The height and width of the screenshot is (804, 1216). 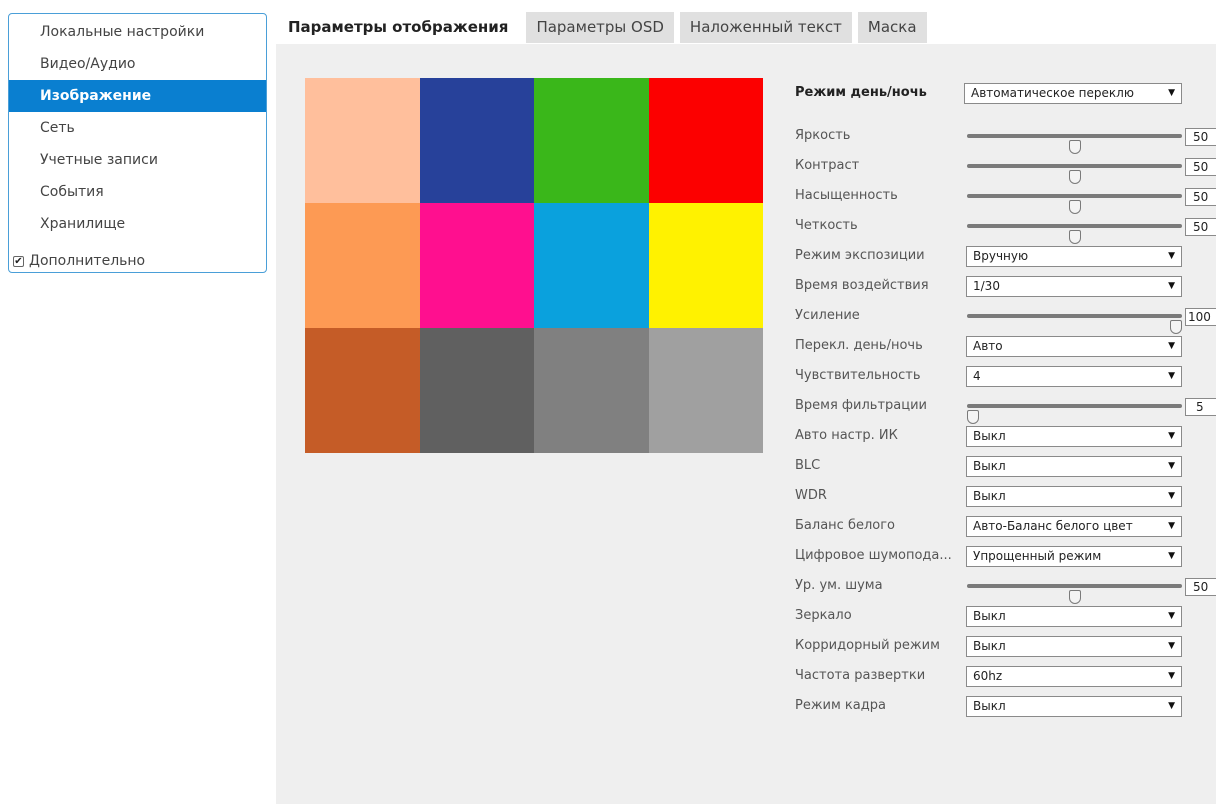 I want to click on saturation-label: Насыщенность, so click(x=846, y=195).